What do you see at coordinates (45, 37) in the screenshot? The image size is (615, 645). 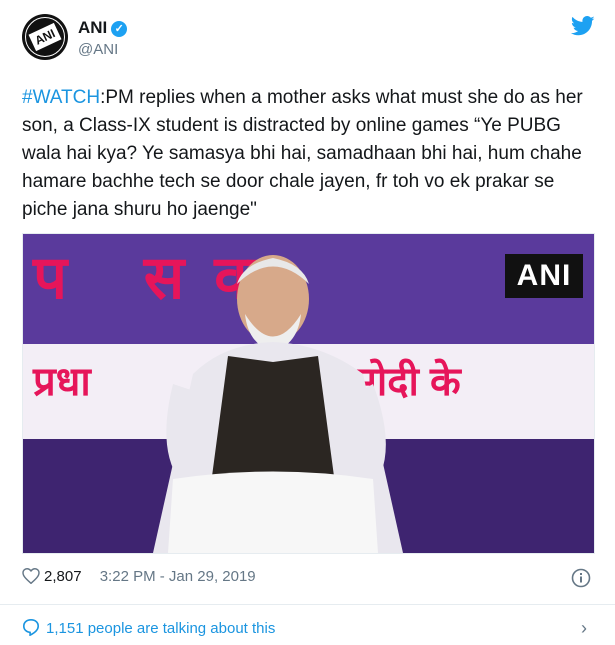 I see `avatar: ANI` at bounding box center [45, 37].